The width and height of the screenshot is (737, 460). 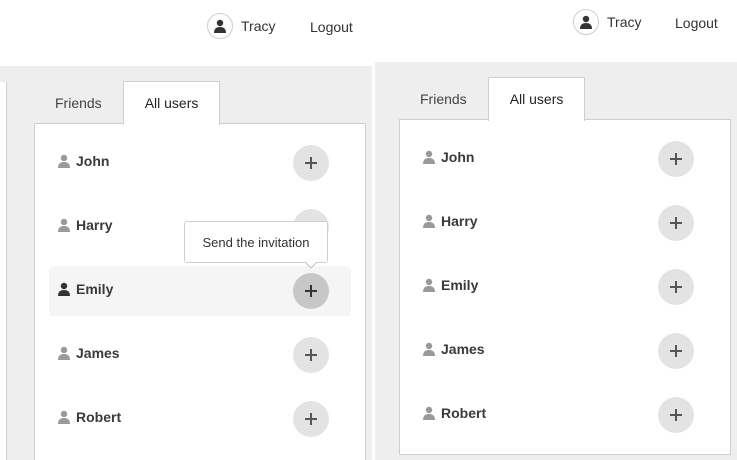 I want to click on tooltip-arrow, so click(x=311, y=265).